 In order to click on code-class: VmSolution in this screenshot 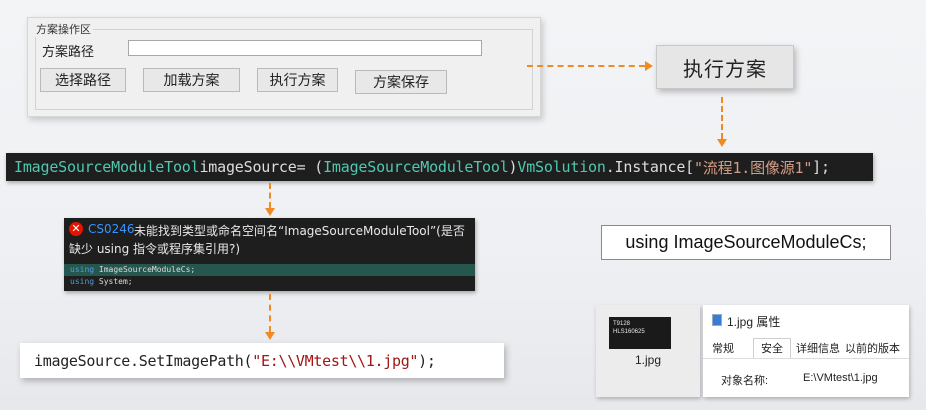, I will do `click(561, 167)`.